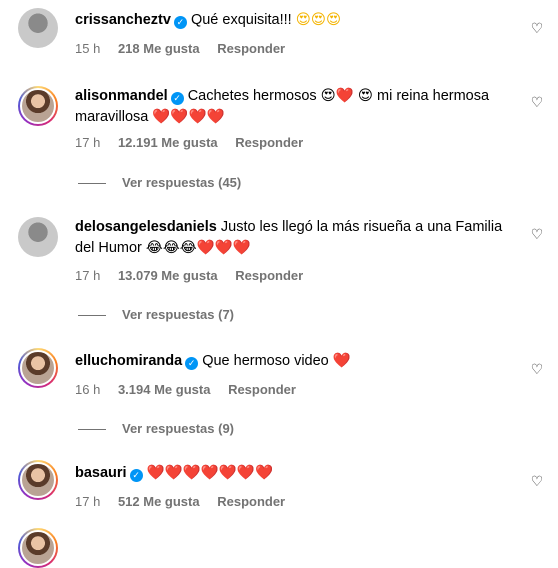 The image size is (558, 568). I want to click on comment-meta: 17 h 512 Me gusta Responder, so click(187, 501).